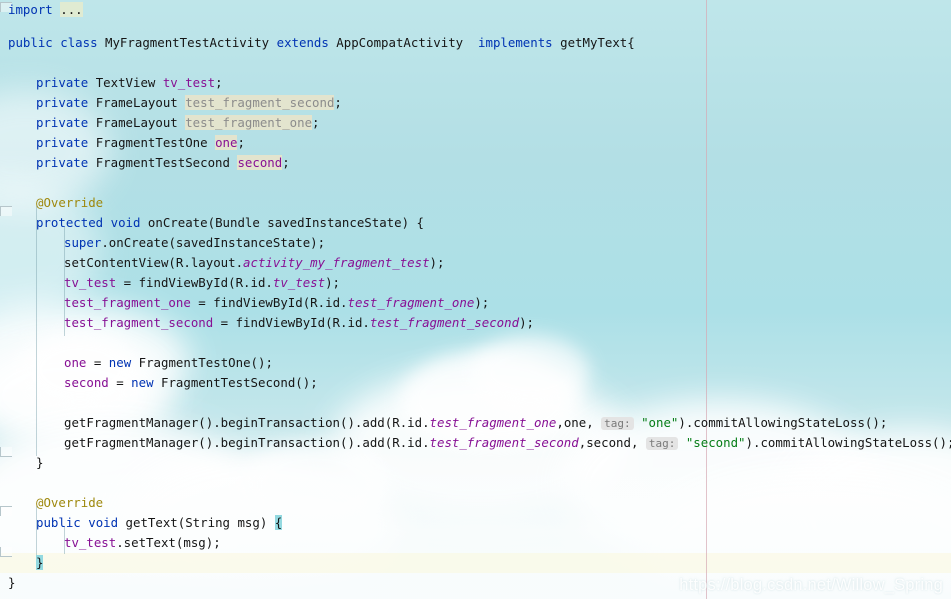 The width and height of the screenshot is (951, 599). Describe the element at coordinates (308, 222) in the screenshot. I see `code-token: Bundle savedInstanceState` at that location.